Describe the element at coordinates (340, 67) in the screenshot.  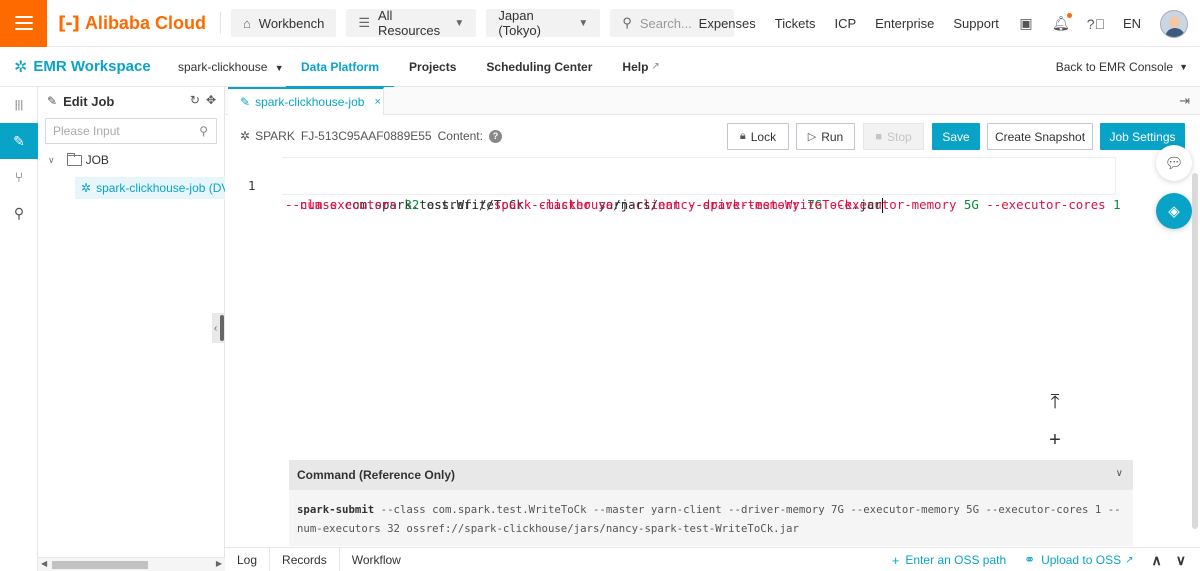
I see `tab-data-platform: Data Platform` at that location.